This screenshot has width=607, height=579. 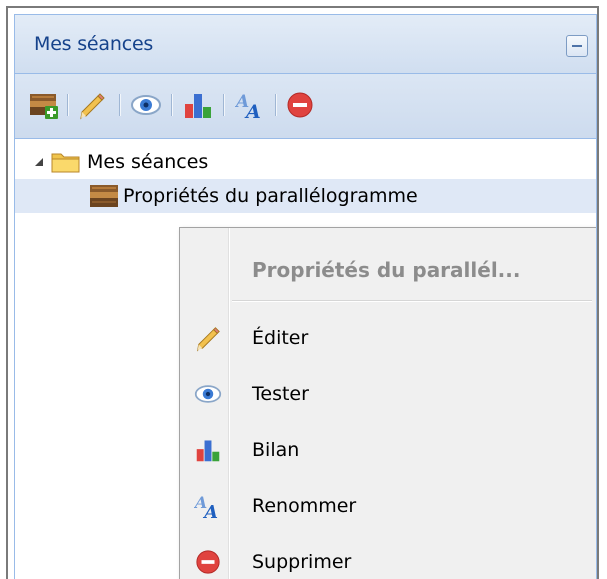 What do you see at coordinates (39, 162) in the screenshot?
I see `expand-arrow-icon` at bounding box center [39, 162].